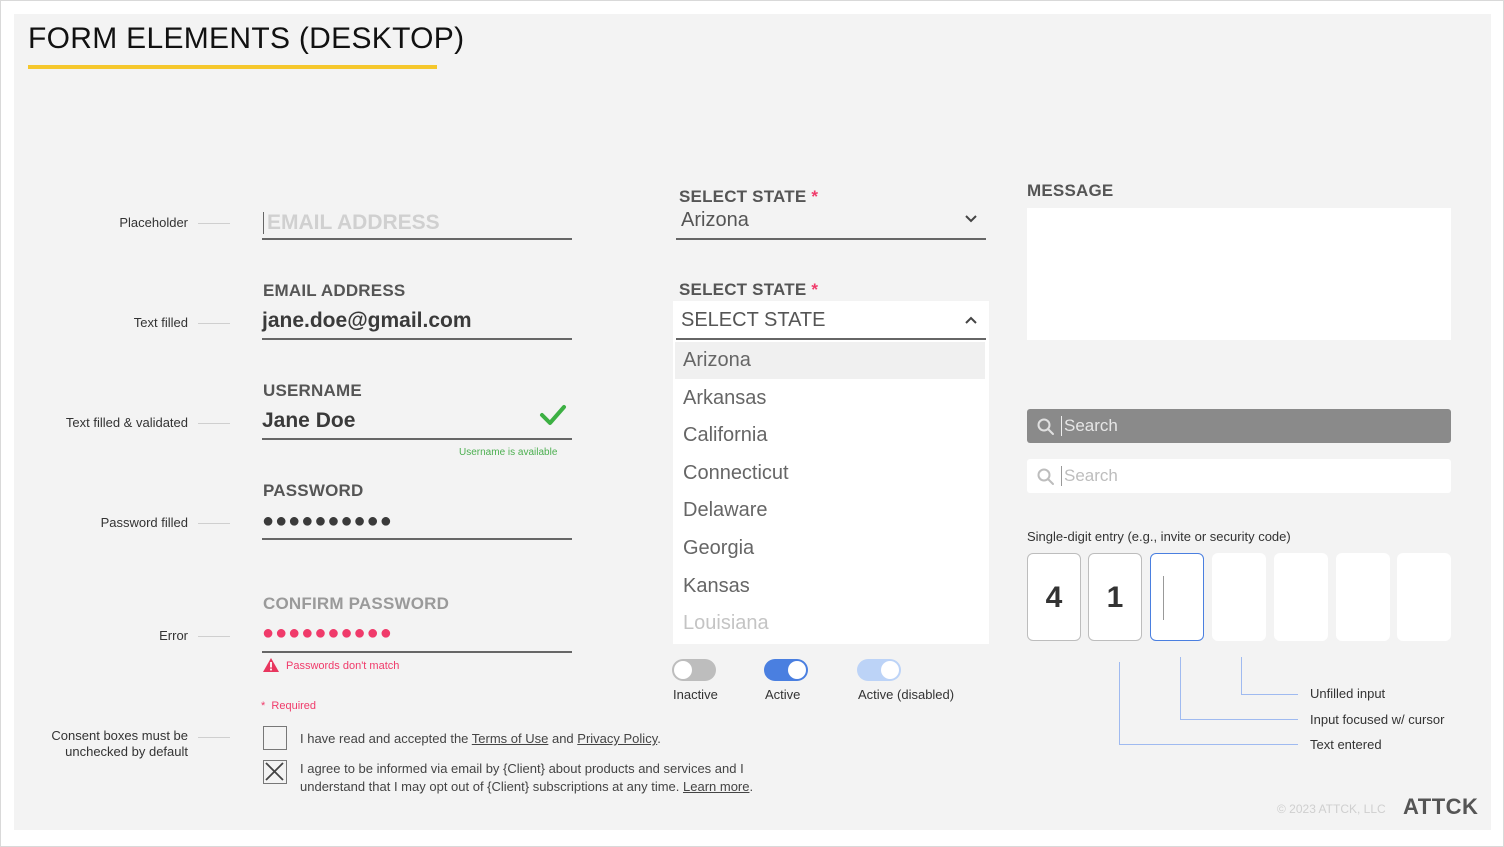 This screenshot has height=847, width=1504. I want to click on required-text: Required, so click(294, 706).